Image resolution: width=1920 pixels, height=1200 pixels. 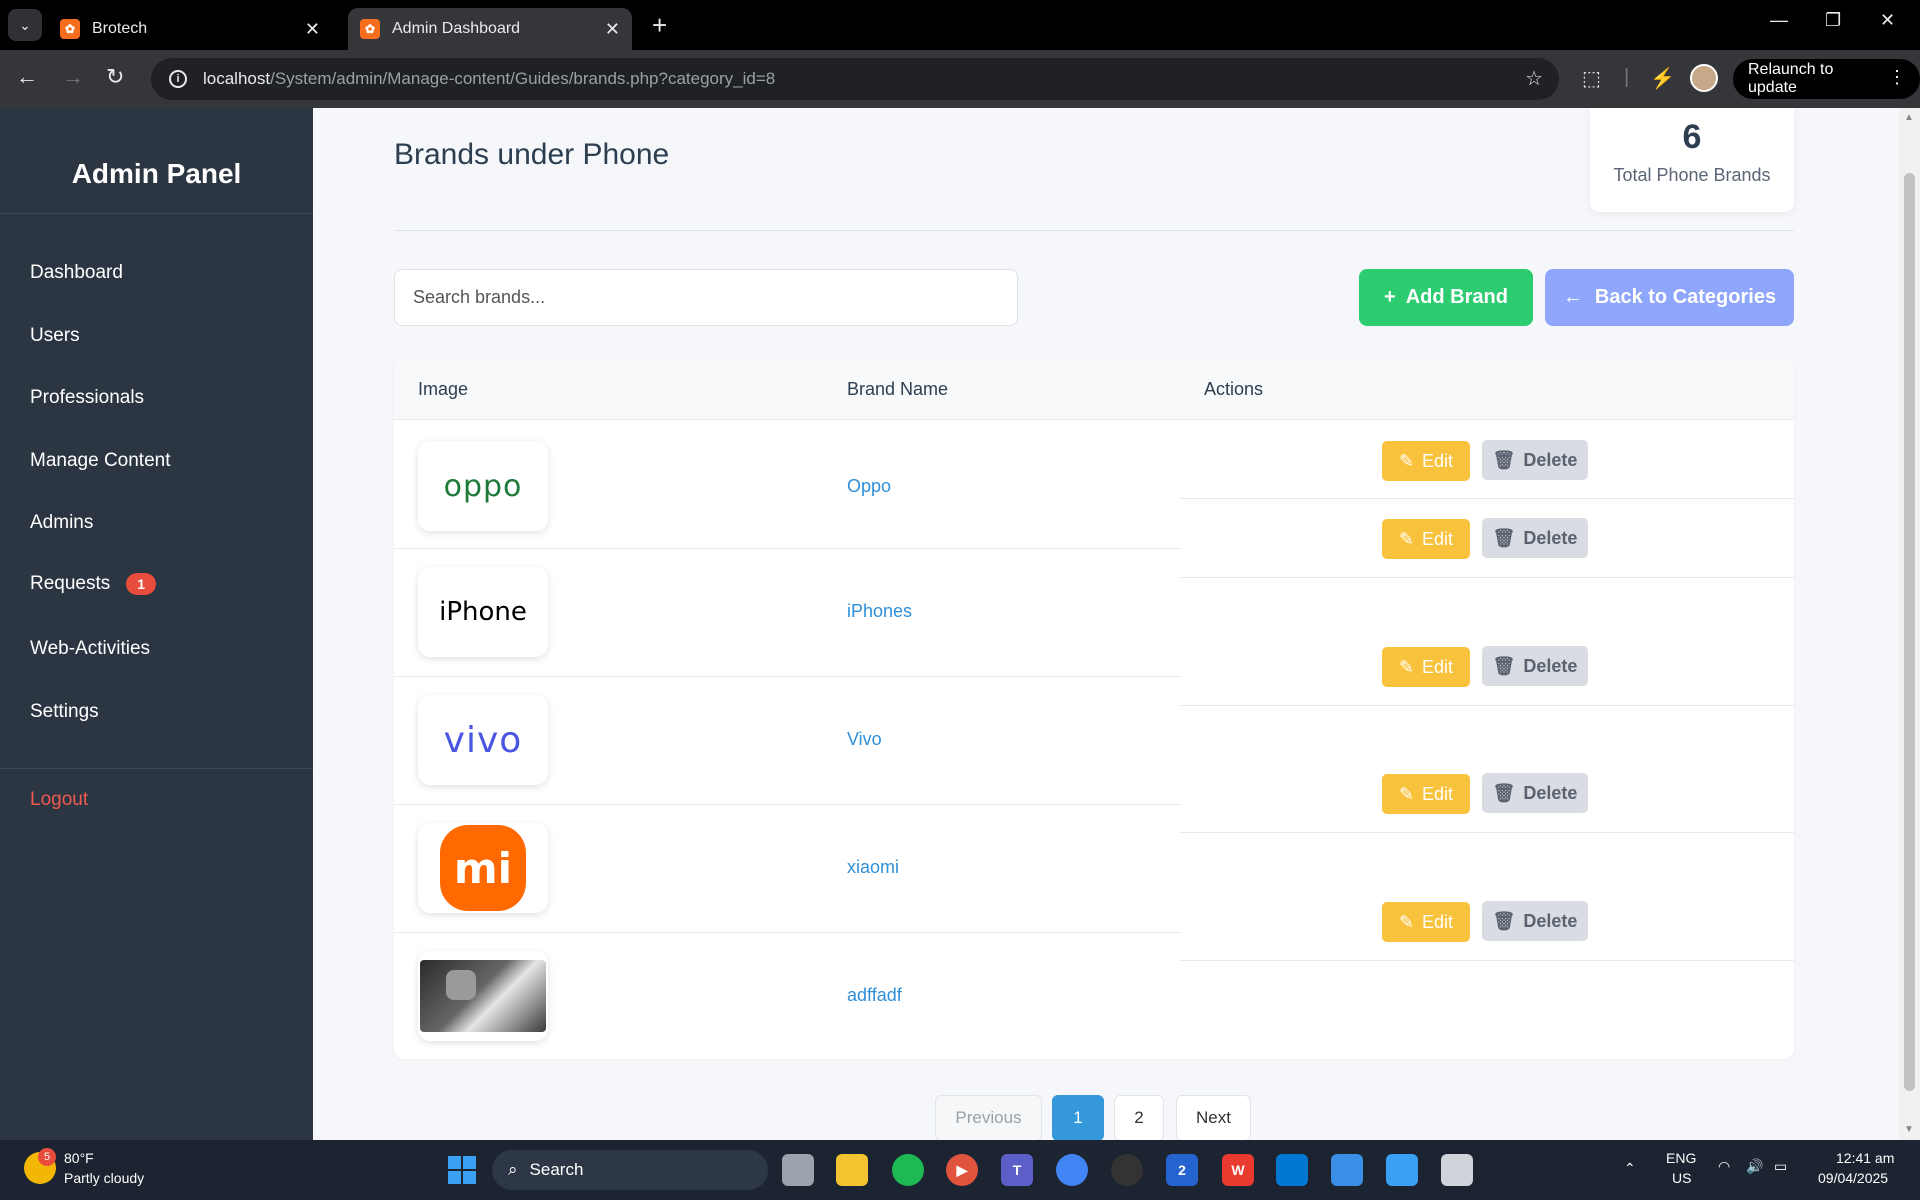 What do you see at coordinates (852, 1170) in the screenshot?
I see `file-explorer-icon` at bounding box center [852, 1170].